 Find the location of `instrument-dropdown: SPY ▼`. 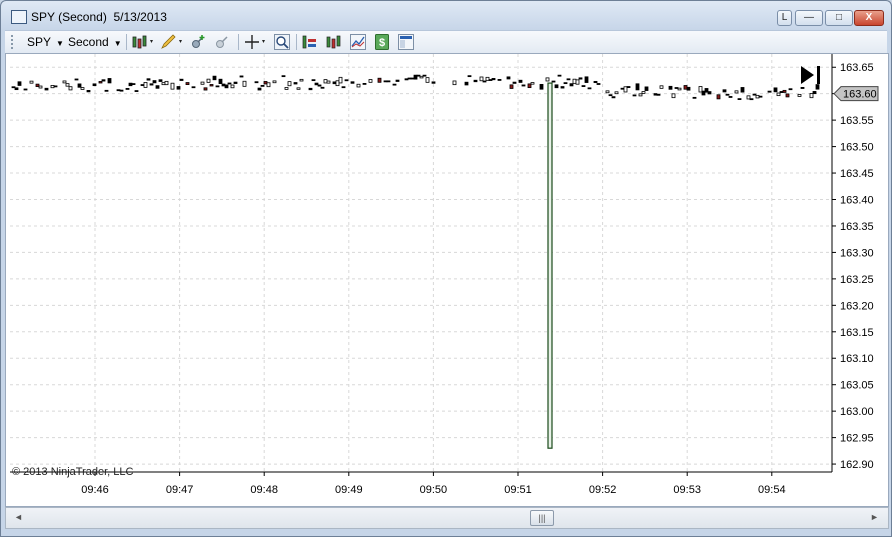

instrument-dropdown: SPY ▼ is located at coordinates (45, 42).